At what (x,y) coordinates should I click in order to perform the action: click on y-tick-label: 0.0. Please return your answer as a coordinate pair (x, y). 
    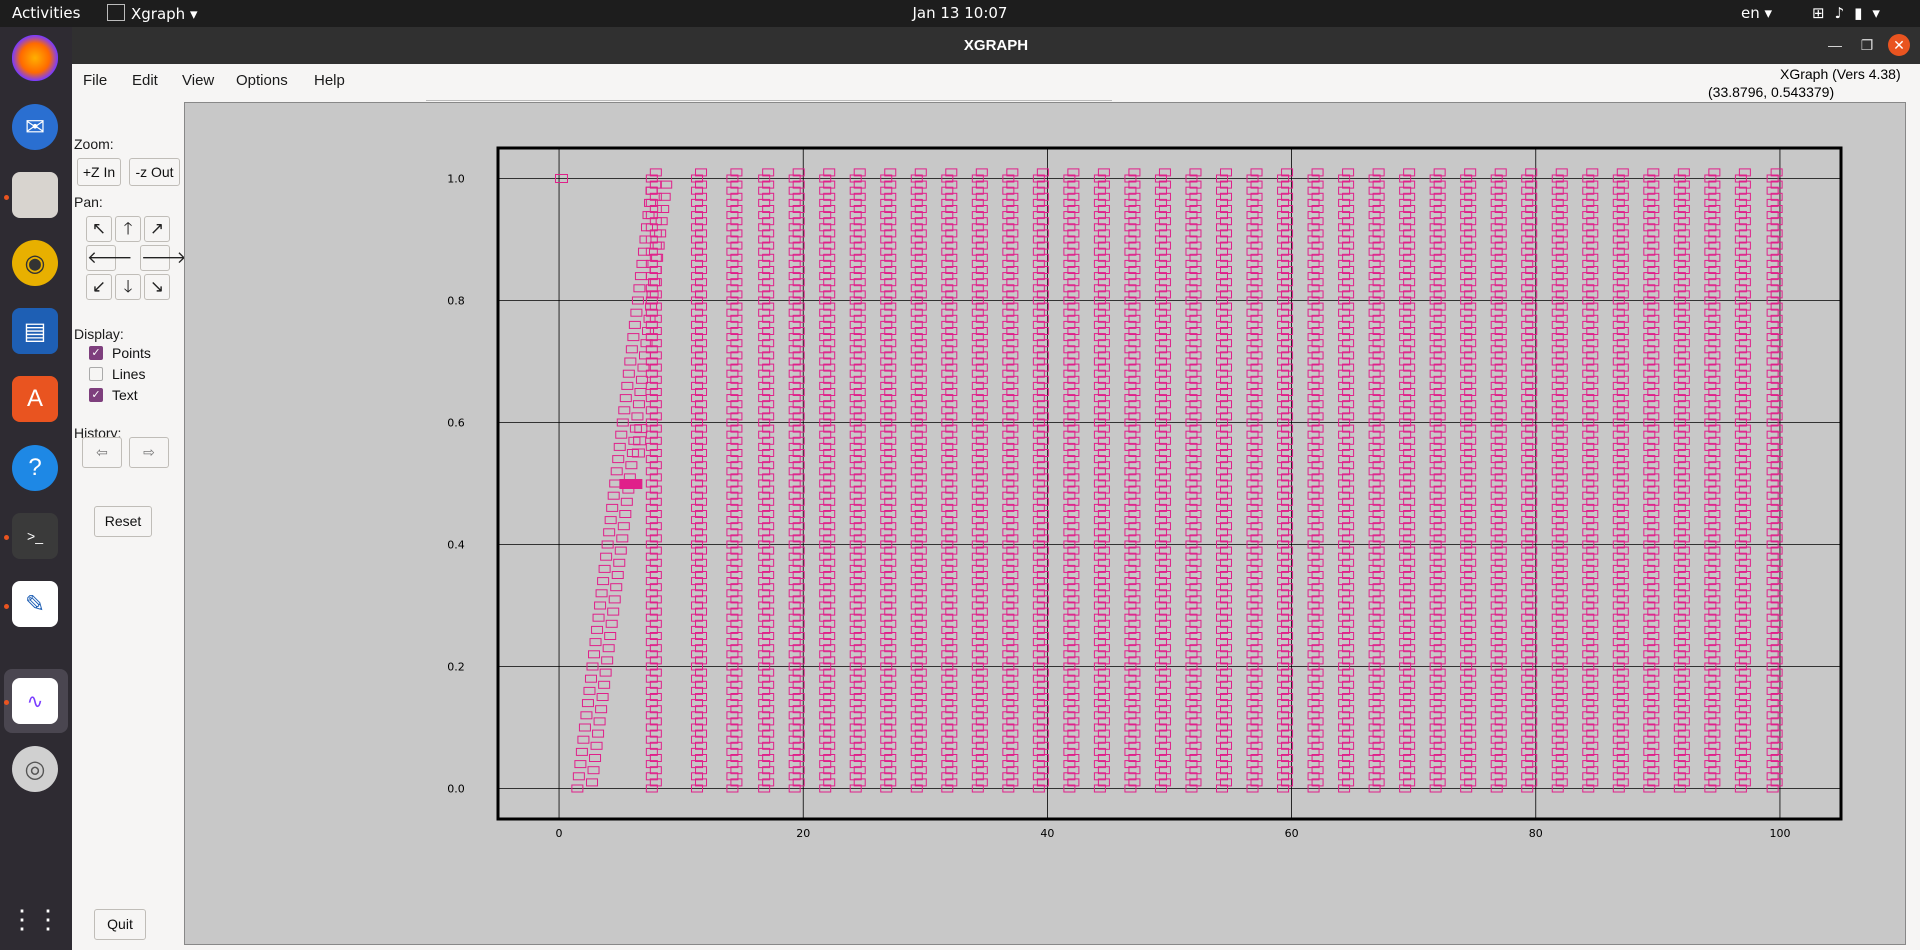
    Looking at the image, I should click on (456, 789).